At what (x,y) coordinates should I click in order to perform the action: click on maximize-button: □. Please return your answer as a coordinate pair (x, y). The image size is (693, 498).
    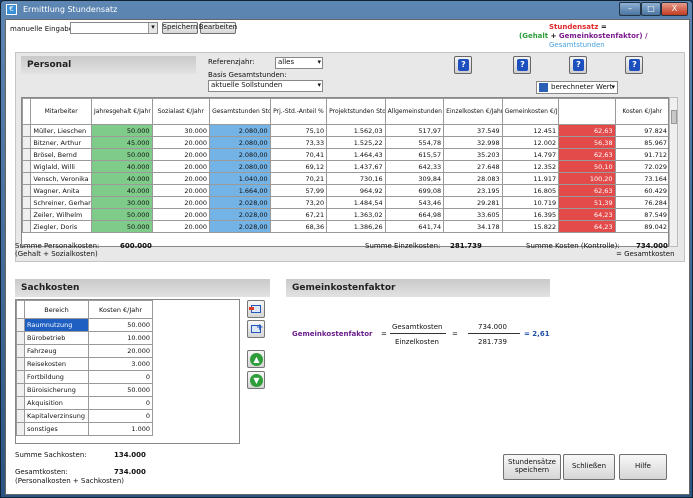
    Looking at the image, I should click on (651, 9).